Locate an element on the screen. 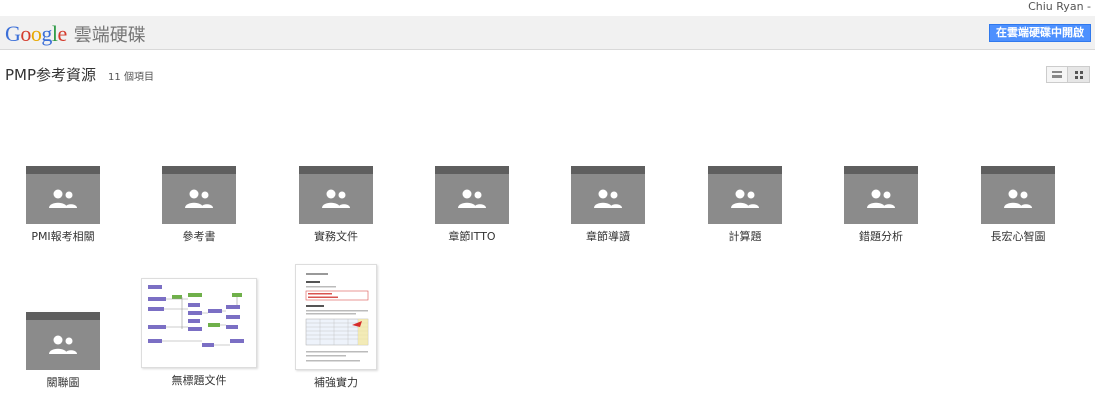  item-label: 無標題文件 is located at coordinates (199, 380).